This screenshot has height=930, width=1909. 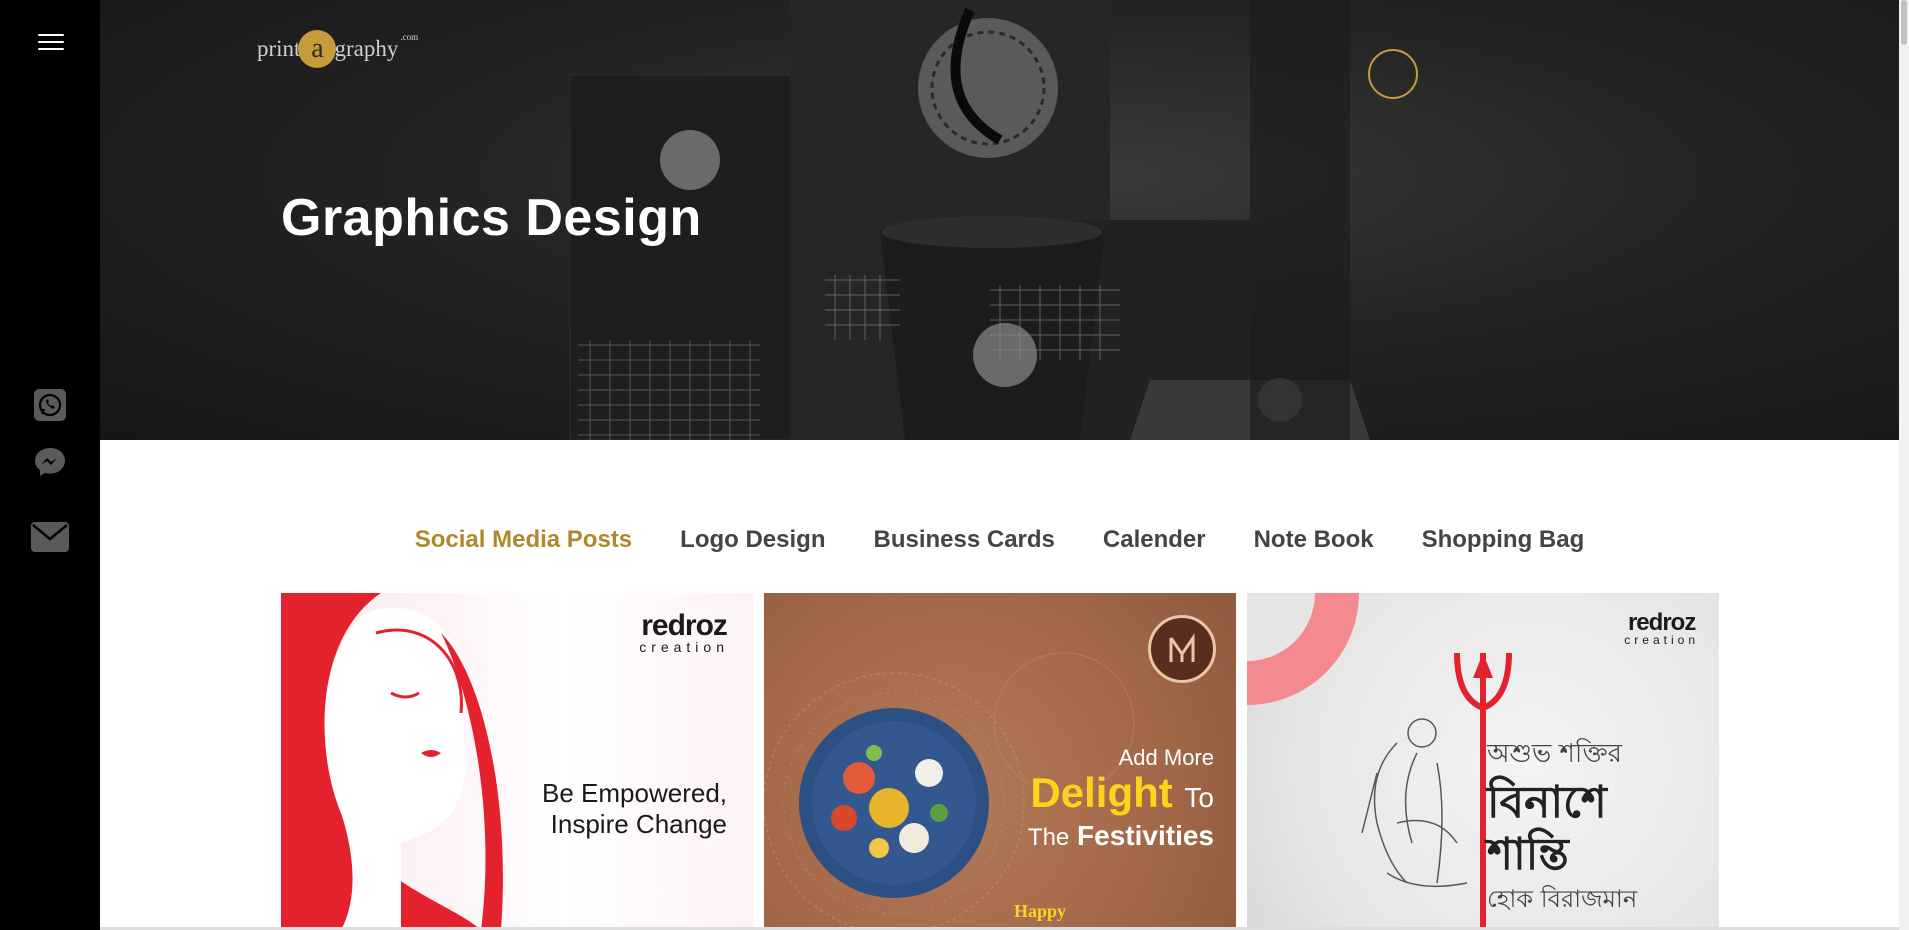 What do you see at coordinates (634, 793) in the screenshot?
I see `card1-line1: Be Empowered,` at bounding box center [634, 793].